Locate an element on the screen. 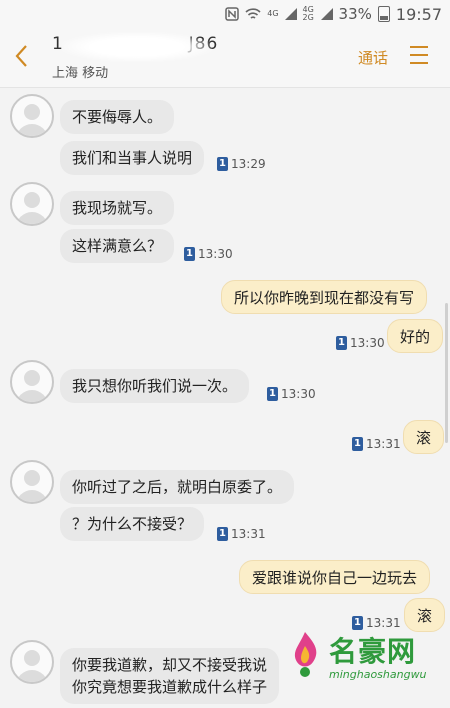 This screenshot has width=450, height=708. battery-percent: 33% is located at coordinates (355, 14).